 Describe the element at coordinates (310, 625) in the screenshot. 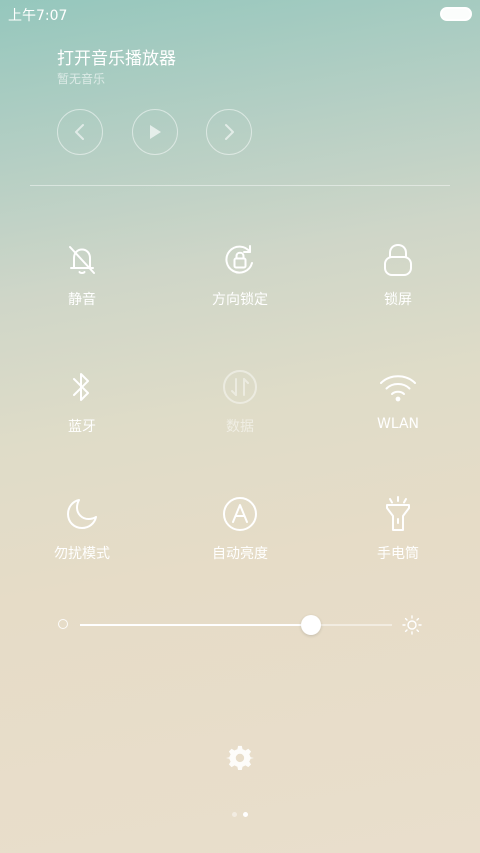

I see `brightness-thumb` at that location.